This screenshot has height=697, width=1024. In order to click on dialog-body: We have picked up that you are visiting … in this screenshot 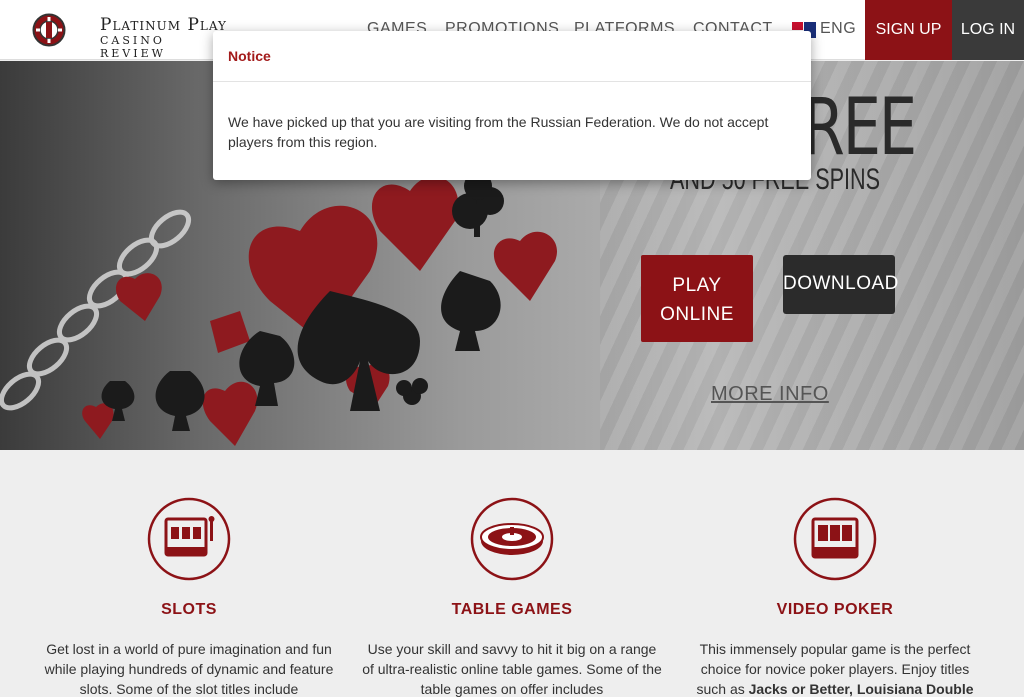, I will do `click(498, 132)`.